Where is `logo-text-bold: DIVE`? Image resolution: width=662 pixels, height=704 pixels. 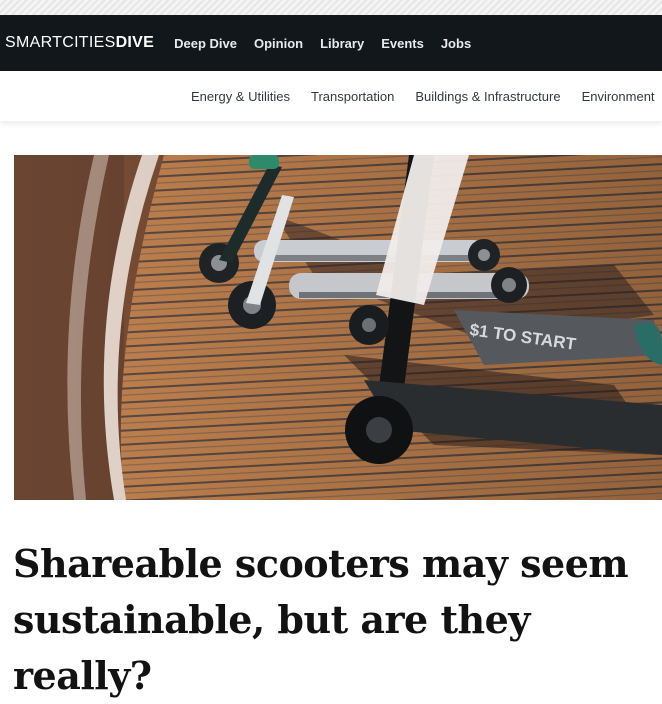 logo-text-bold: DIVE is located at coordinates (135, 42).